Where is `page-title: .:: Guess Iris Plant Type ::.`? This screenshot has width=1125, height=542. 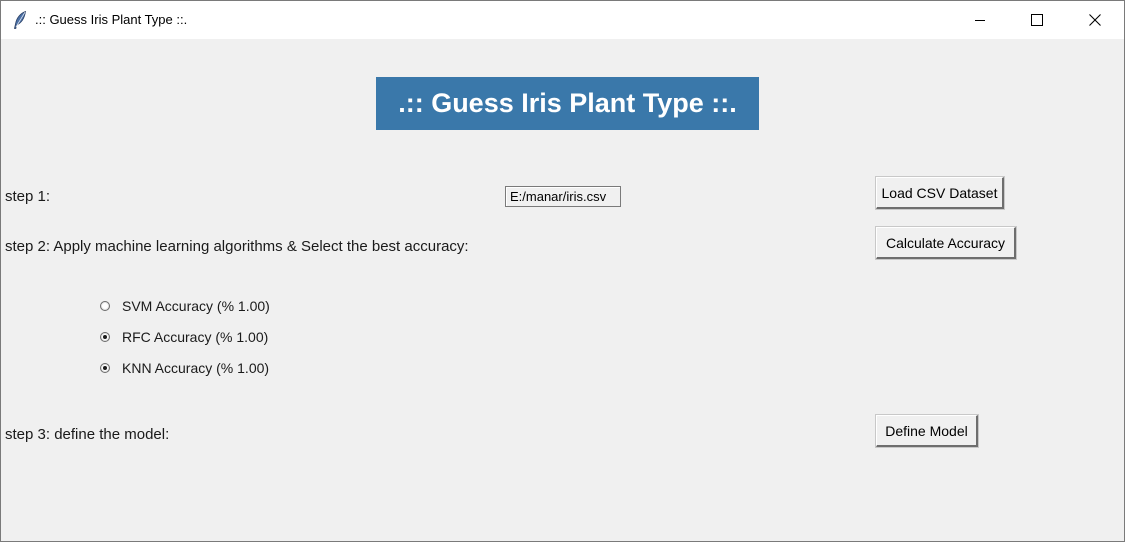
page-title: .:: Guess Iris Plant Type ::. is located at coordinates (567, 103).